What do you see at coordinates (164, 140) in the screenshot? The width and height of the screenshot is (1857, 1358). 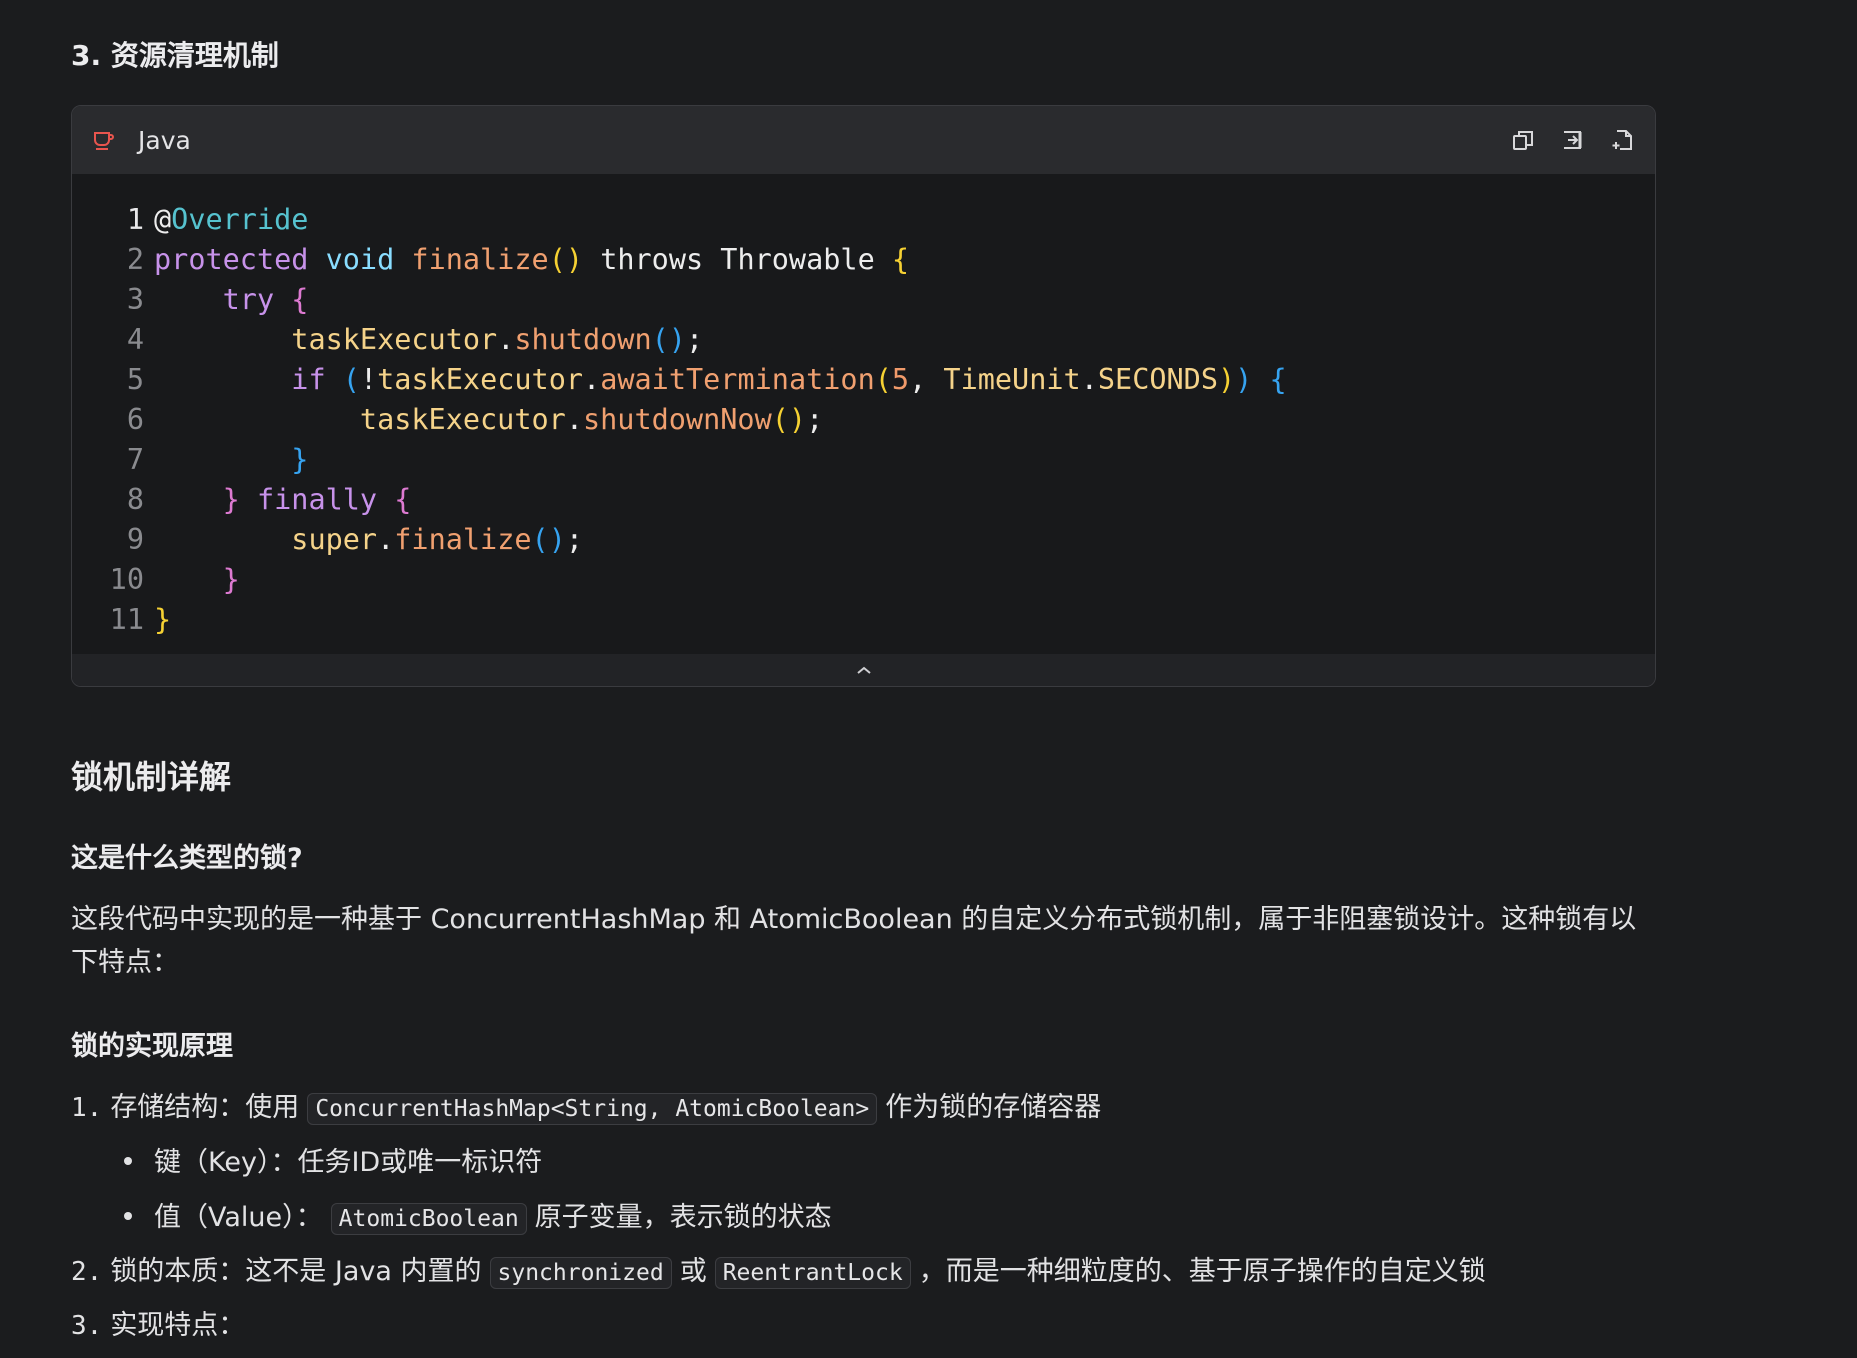 I see `code-language-label: Java` at bounding box center [164, 140].